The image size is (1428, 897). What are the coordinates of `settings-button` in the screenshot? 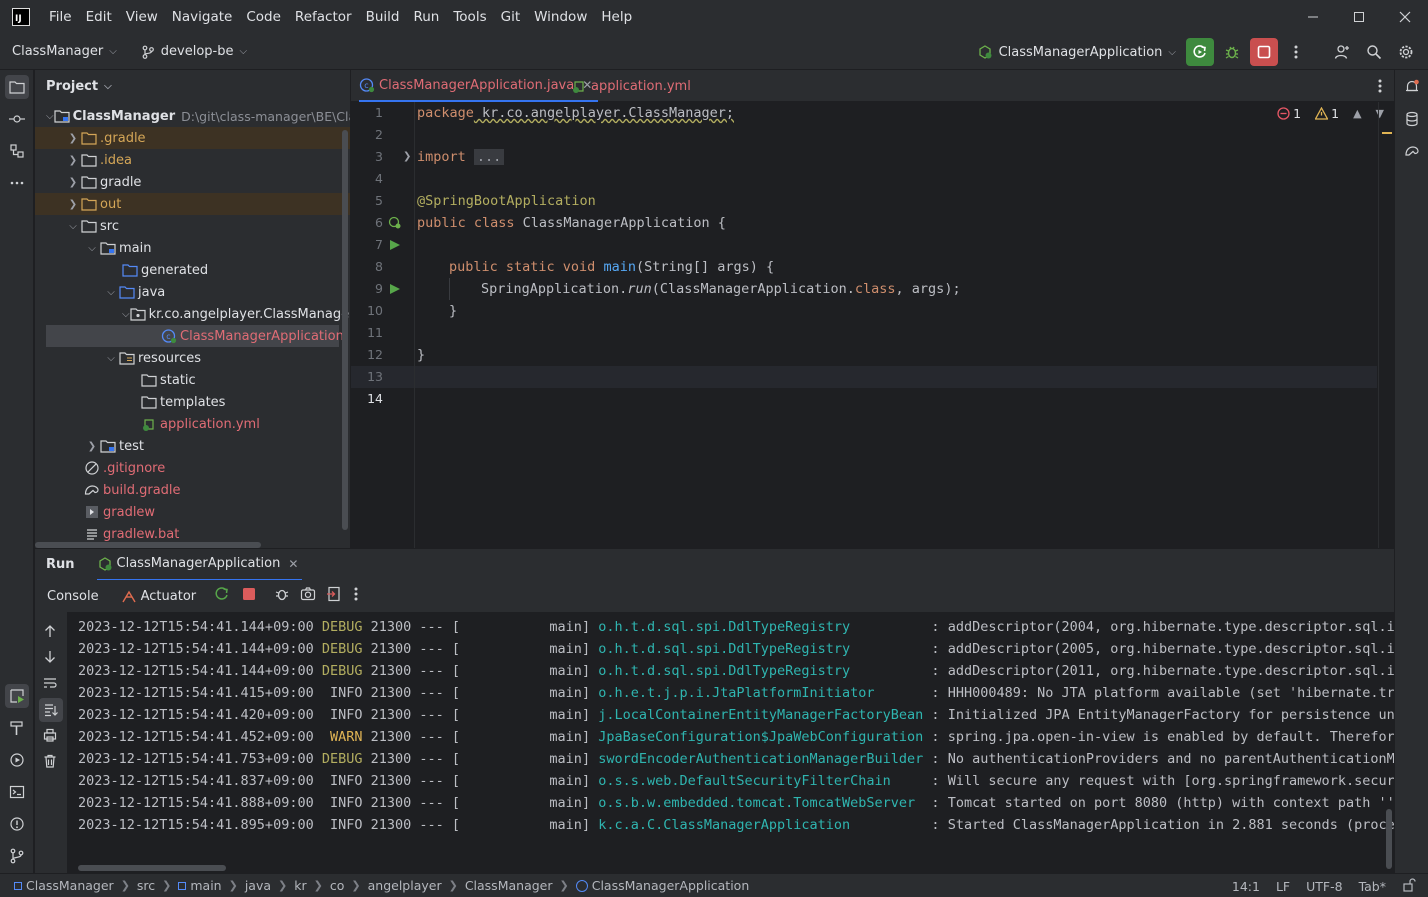 It's located at (1406, 52).